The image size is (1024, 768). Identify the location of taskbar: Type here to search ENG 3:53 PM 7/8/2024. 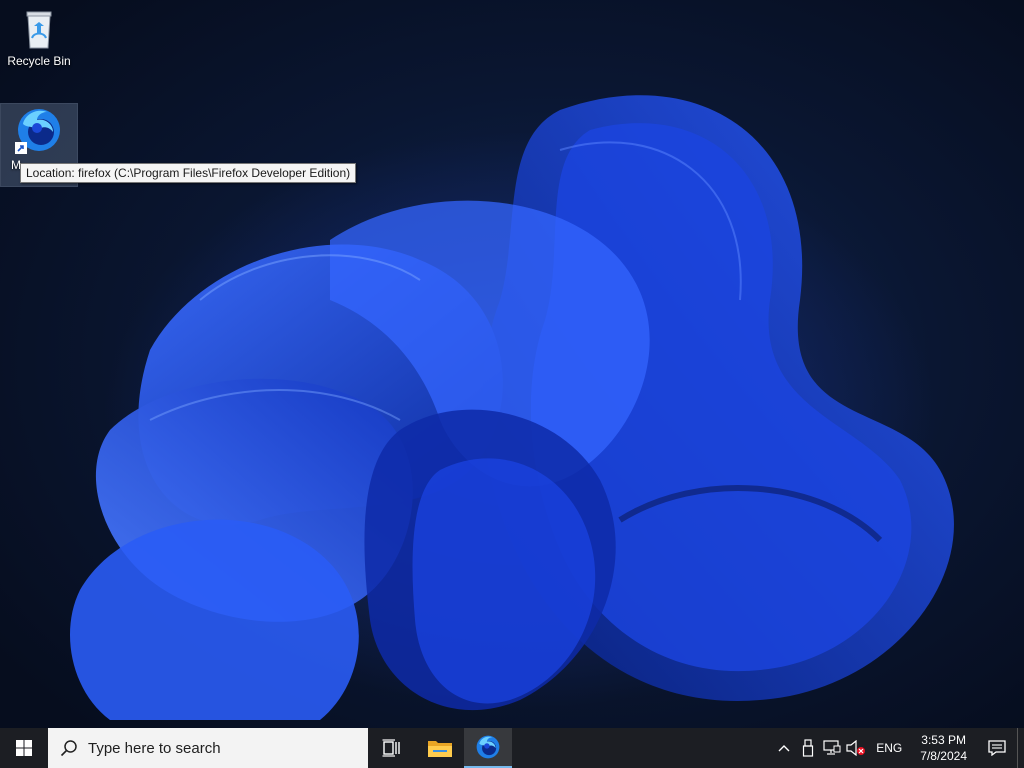
(512, 748).